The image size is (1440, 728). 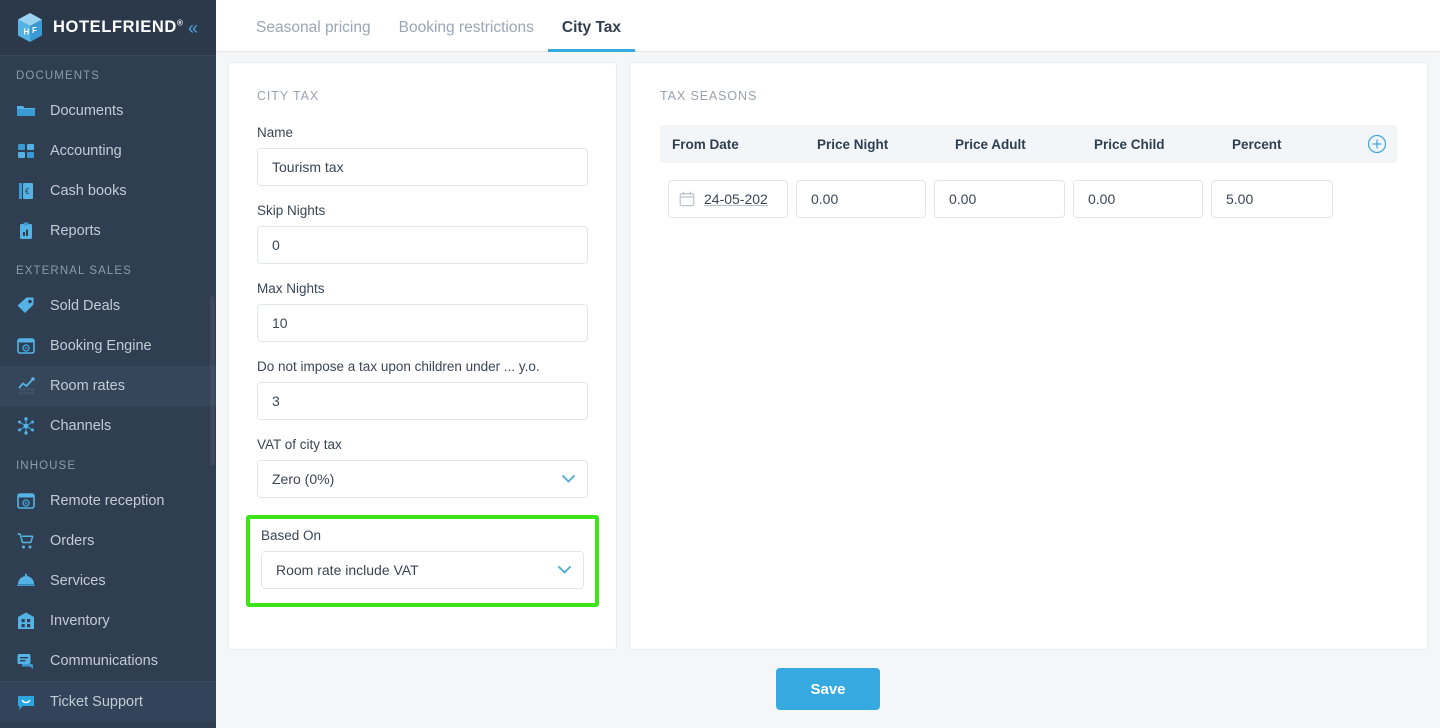 I want to click on sidebar-item-label: Accounting, so click(x=86, y=151).